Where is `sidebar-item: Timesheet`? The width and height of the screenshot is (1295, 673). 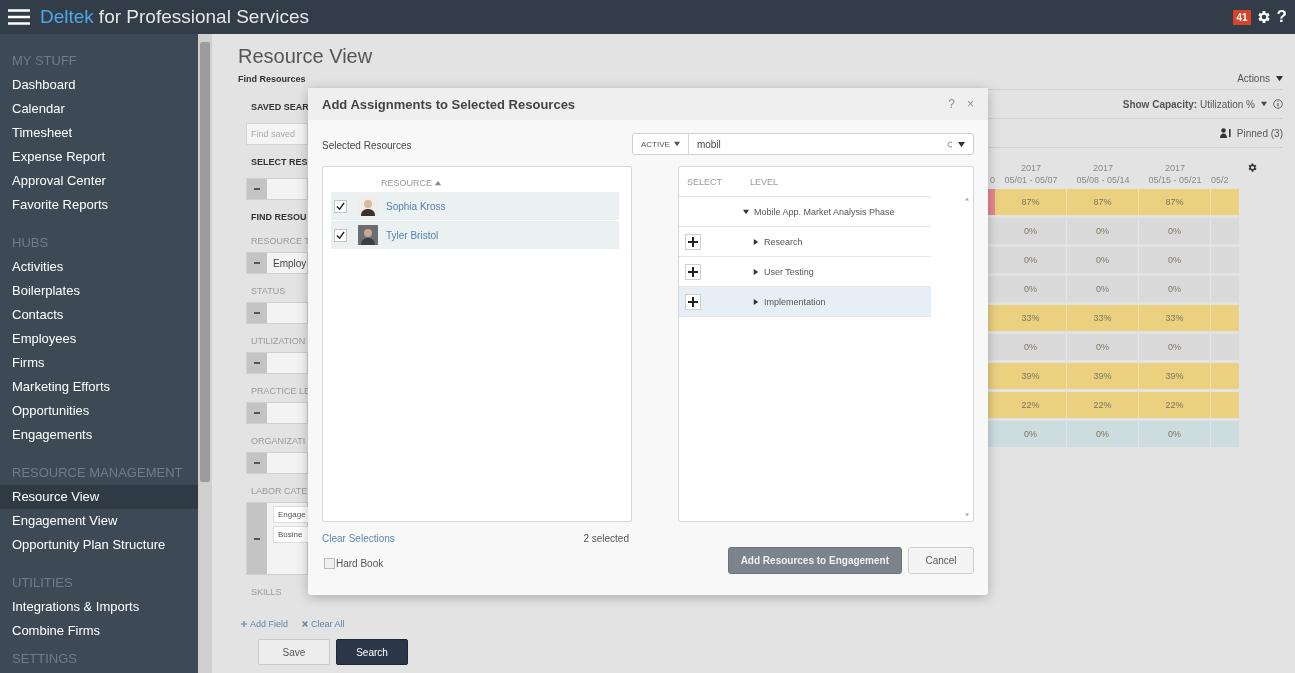 sidebar-item: Timesheet is located at coordinates (99, 133).